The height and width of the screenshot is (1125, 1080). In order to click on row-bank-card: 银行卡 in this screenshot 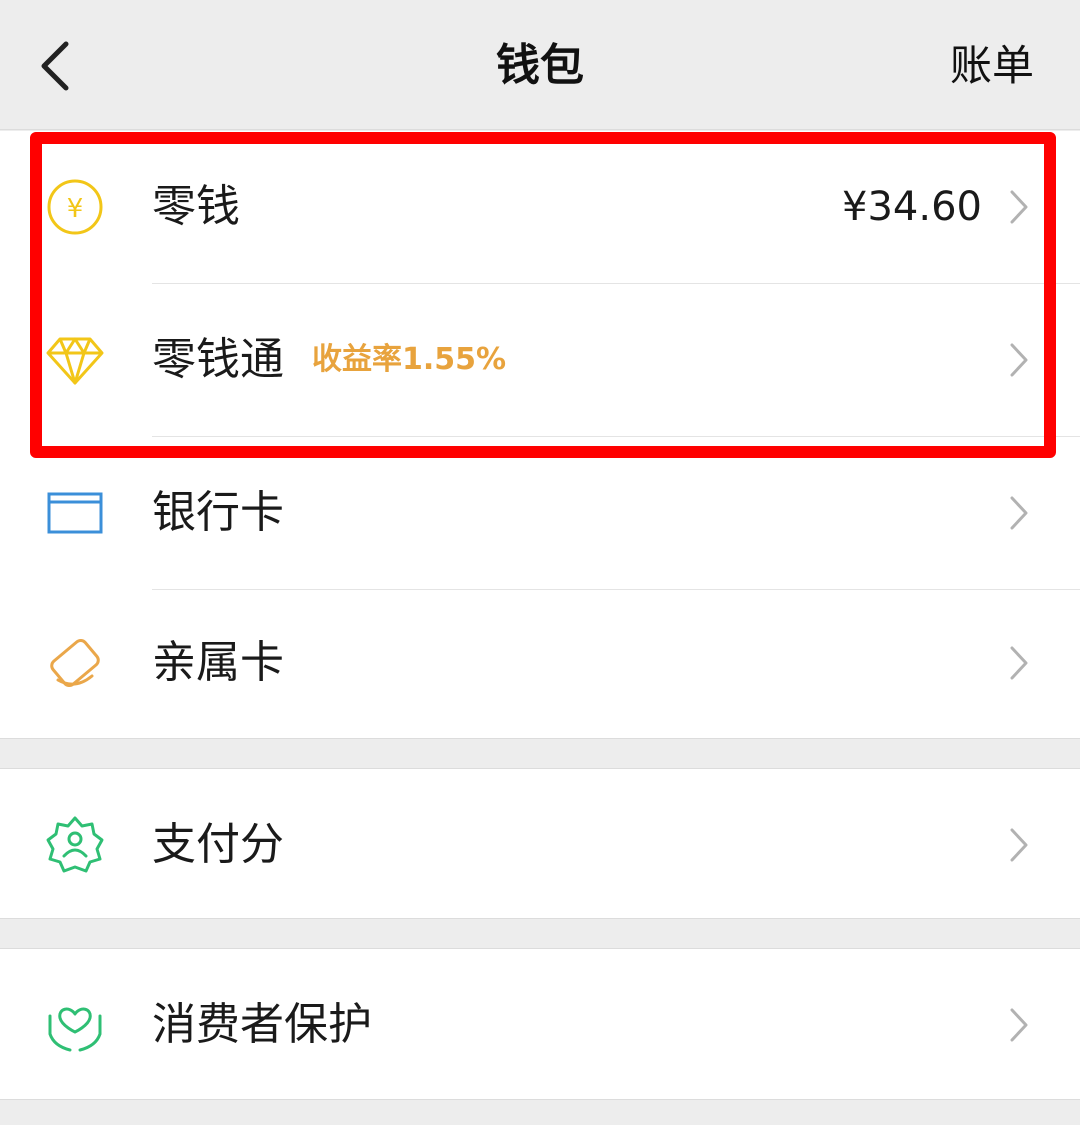, I will do `click(540, 513)`.